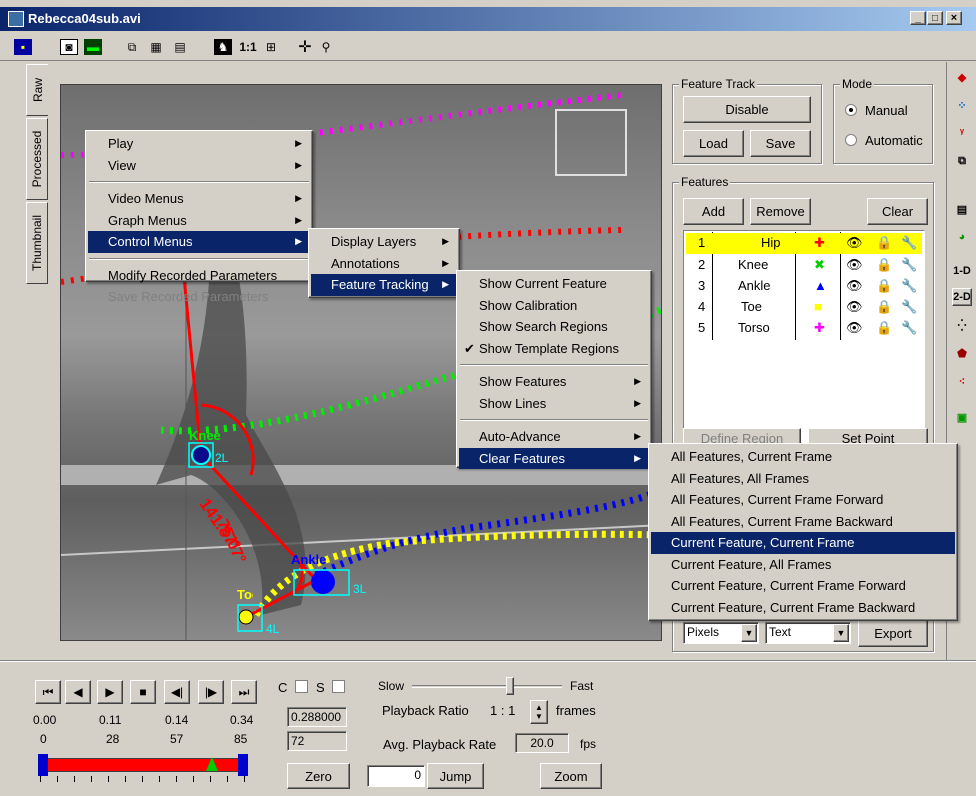 This screenshot has width=976, height=796. What do you see at coordinates (713, 143) in the screenshot?
I see `load-button: Load` at bounding box center [713, 143].